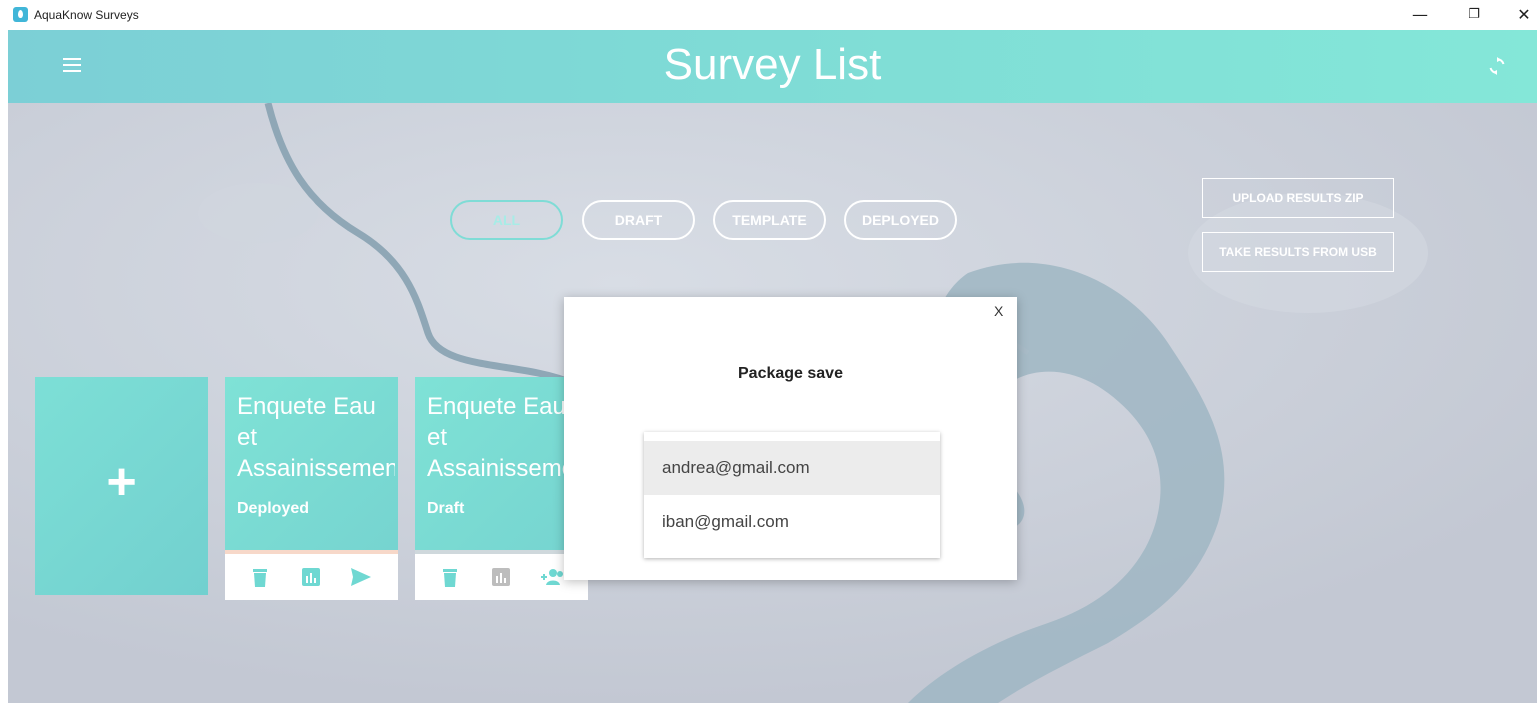 Image resolution: width=1537 pixels, height=703 pixels. Describe the element at coordinates (769, 220) in the screenshot. I see `filter-template-button: TEMPLATE` at that location.